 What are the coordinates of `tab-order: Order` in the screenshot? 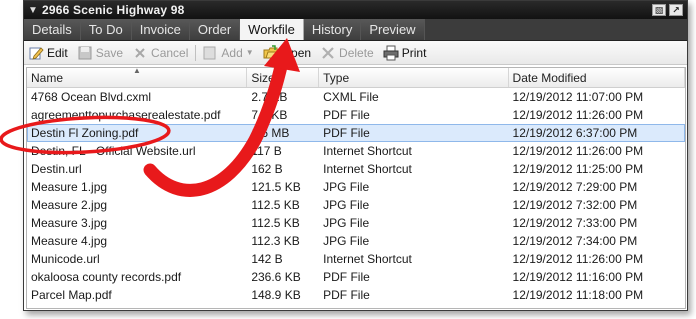 It's located at (215, 29).